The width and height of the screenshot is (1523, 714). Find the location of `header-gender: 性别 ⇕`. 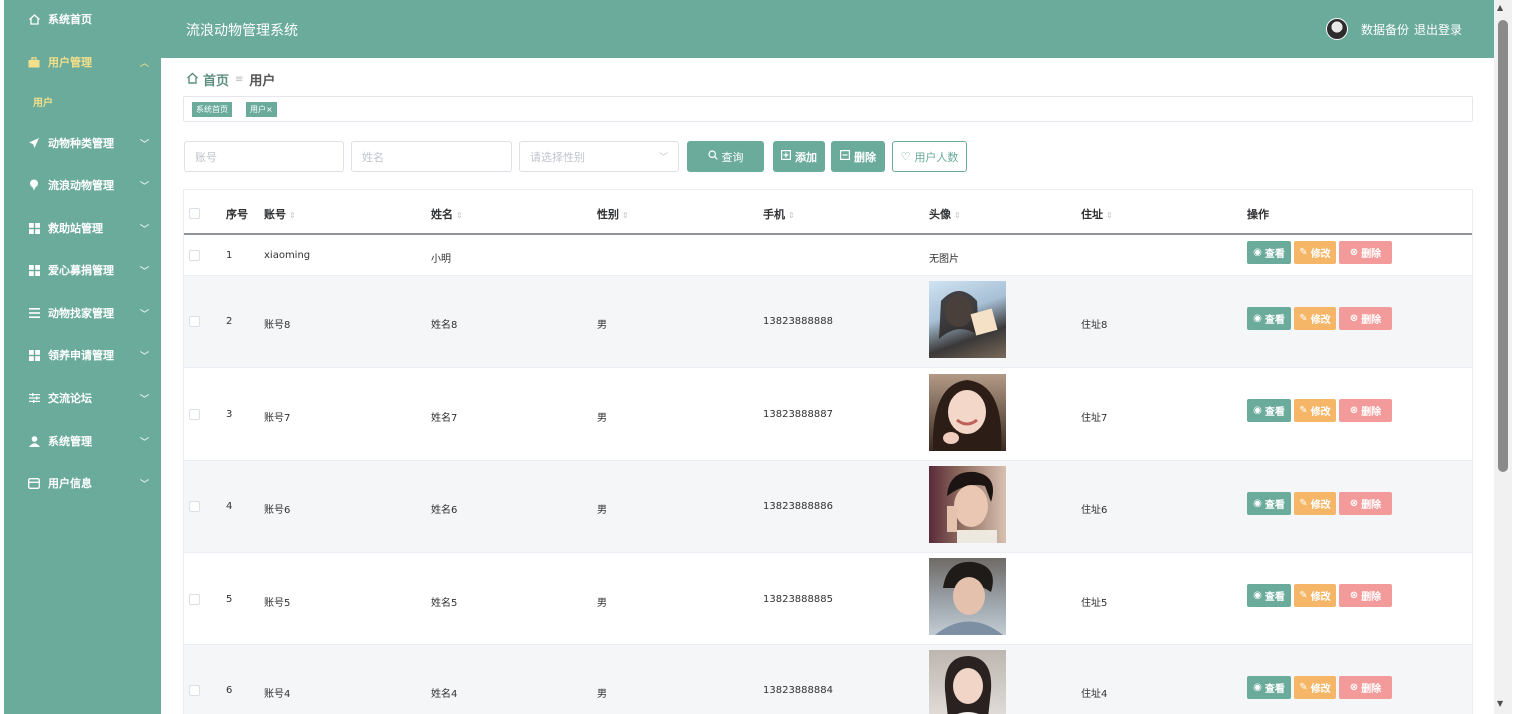

header-gender: 性别 ⇕ is located at coordinates (613, 214).